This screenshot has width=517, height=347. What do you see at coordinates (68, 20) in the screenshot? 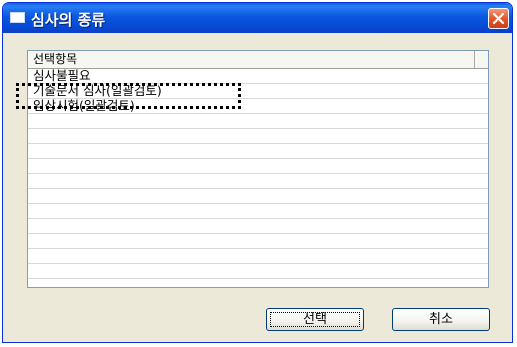
I see `window-title: 심사의 종류` at bounding box center [68, 20].